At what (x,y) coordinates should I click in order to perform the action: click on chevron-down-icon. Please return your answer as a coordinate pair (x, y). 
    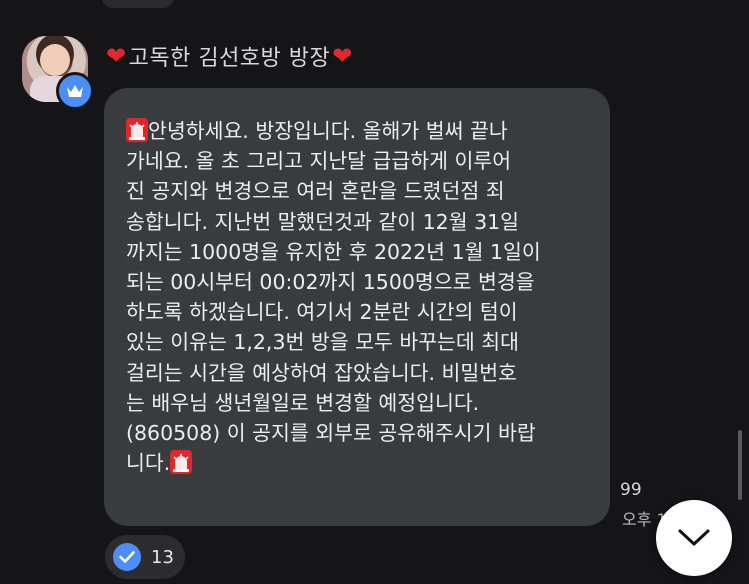
    Looking at the image, I should click on (694, 537).